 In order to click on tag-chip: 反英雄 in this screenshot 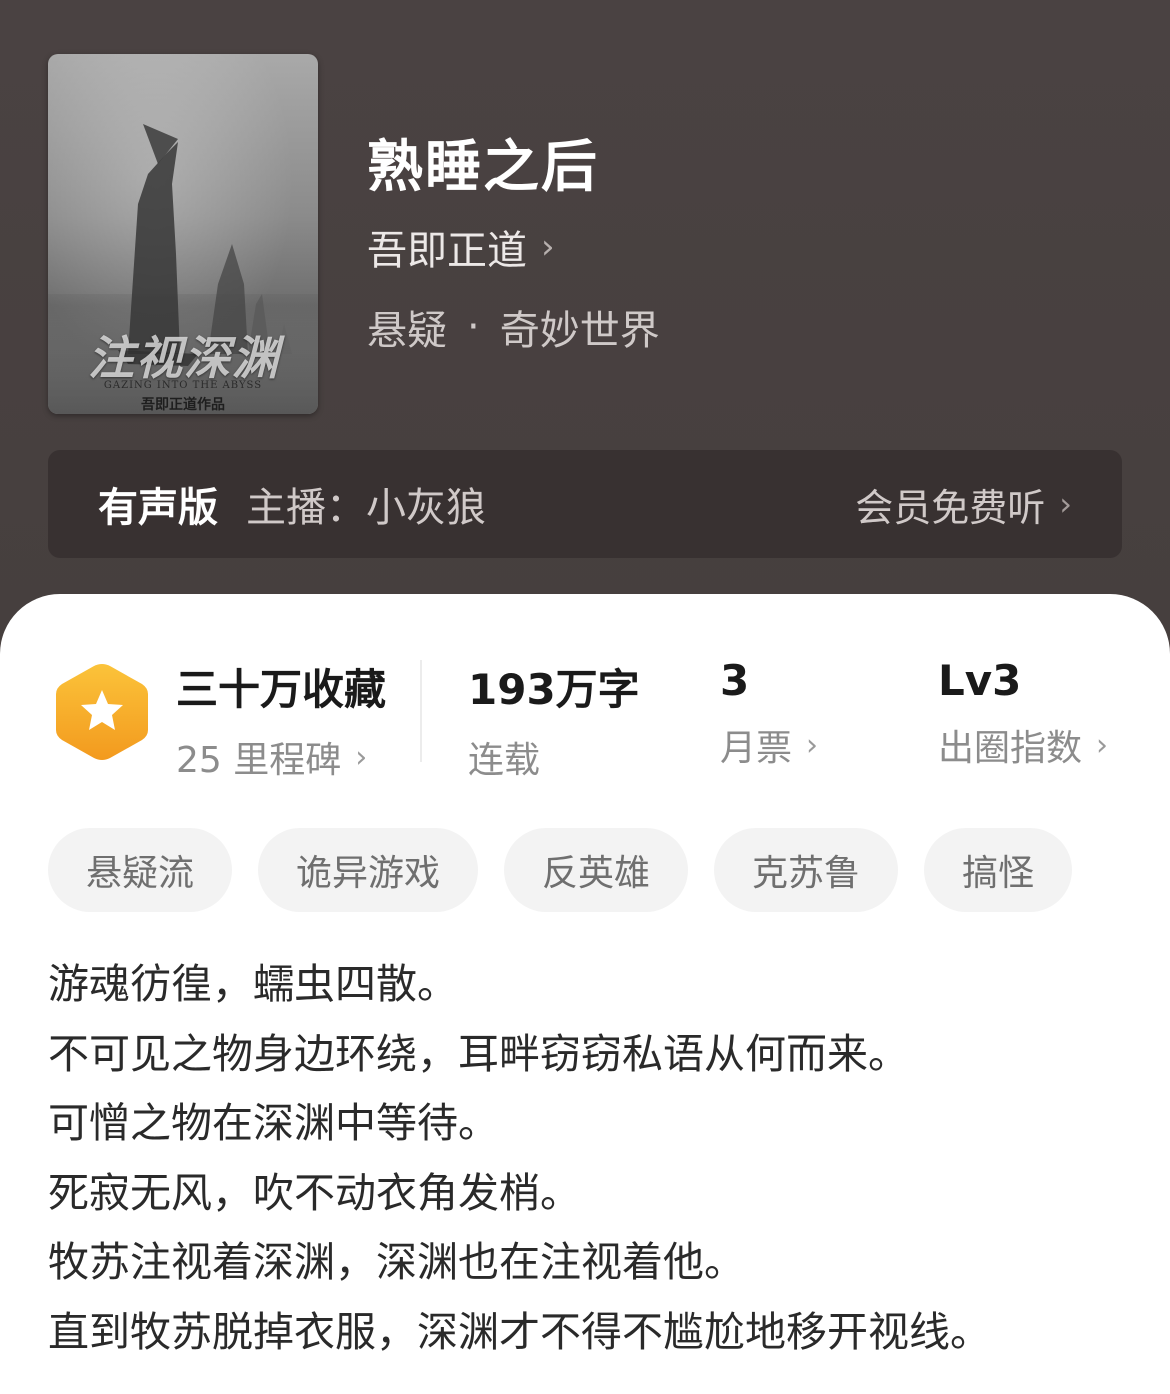, I will do `click(596, 870)`.